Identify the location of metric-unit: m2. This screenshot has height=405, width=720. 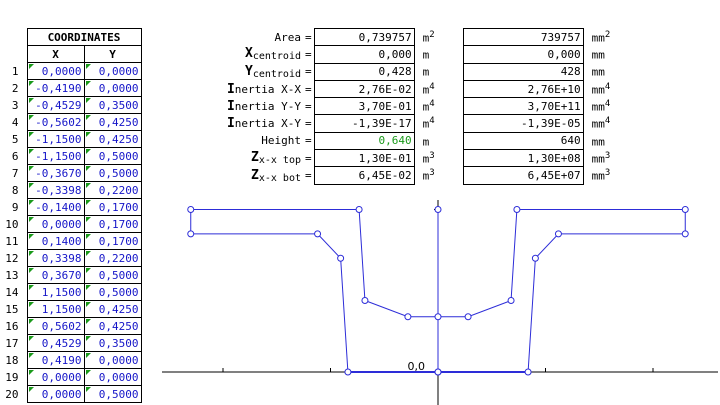
(438, 37).